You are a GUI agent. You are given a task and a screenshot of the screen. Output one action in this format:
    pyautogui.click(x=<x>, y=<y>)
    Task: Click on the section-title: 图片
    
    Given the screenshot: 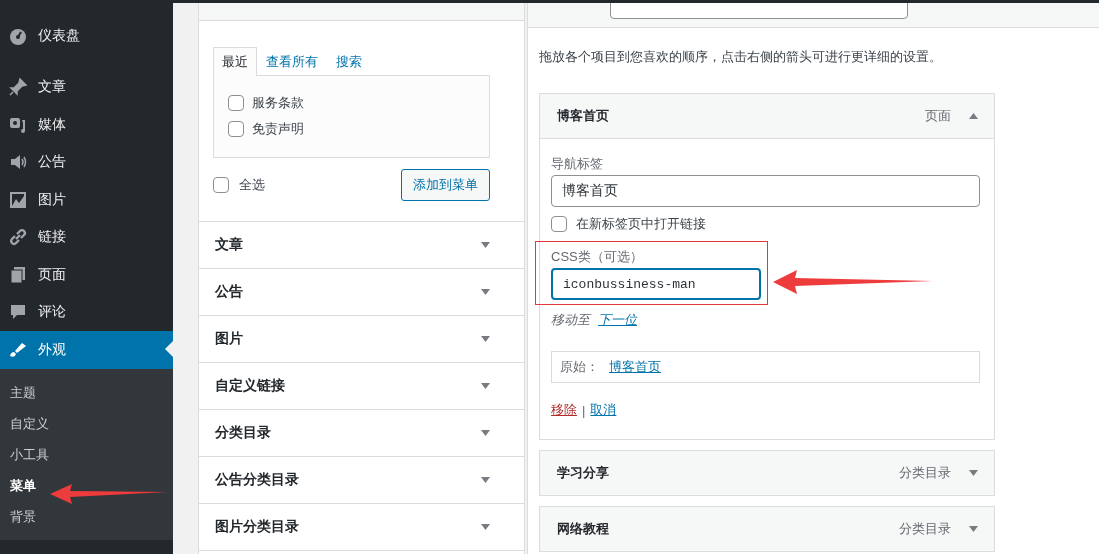 What is the action you would take?
    pyautogui.click(x=229, y=339)
    